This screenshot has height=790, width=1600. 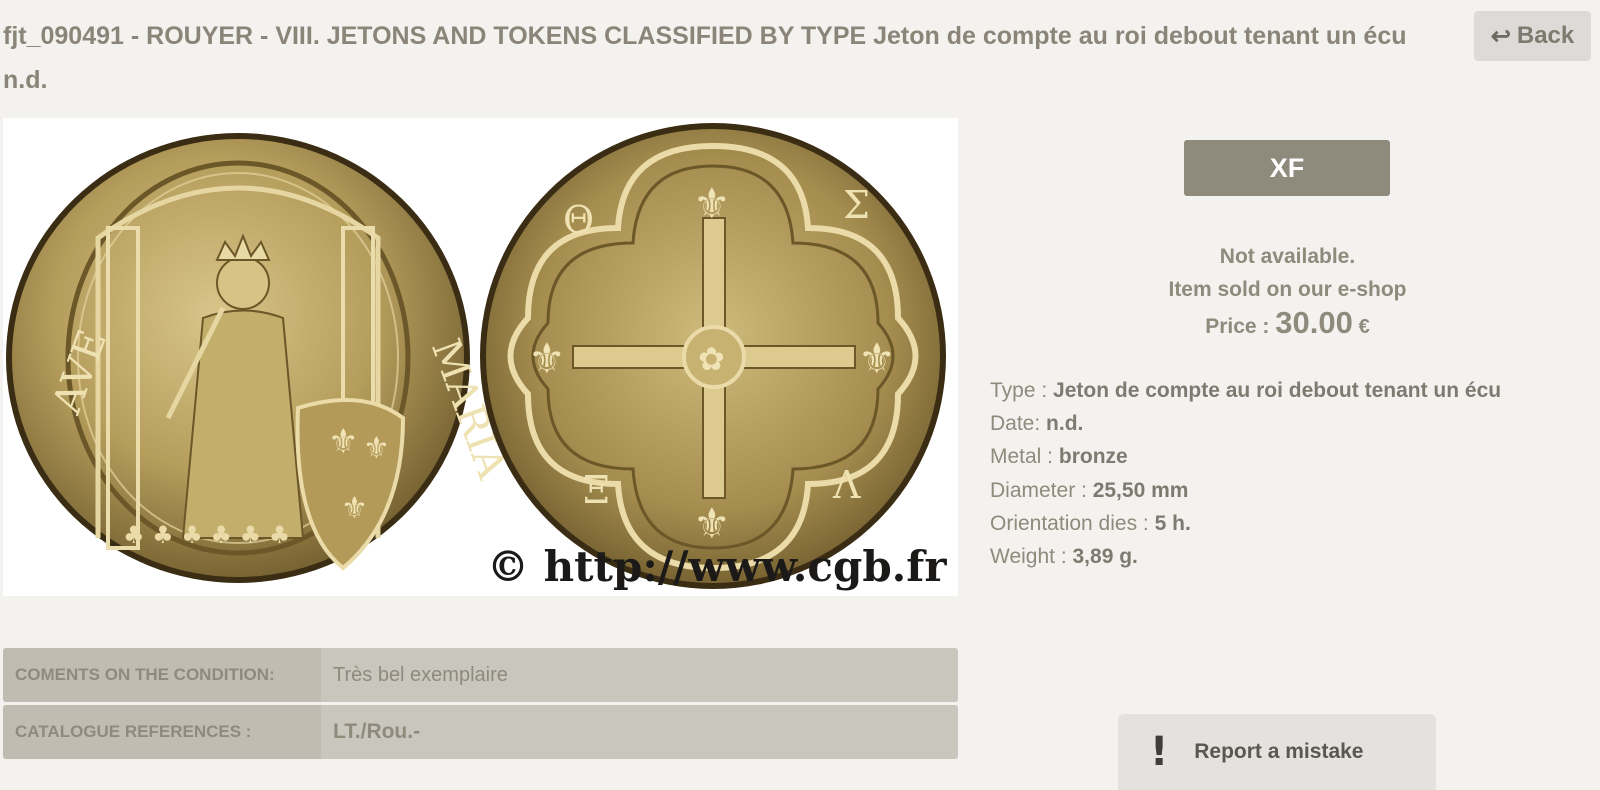 I want to click on catalogue-label: CATALOGUE REFERENCES :, so click(x=162, y=732).